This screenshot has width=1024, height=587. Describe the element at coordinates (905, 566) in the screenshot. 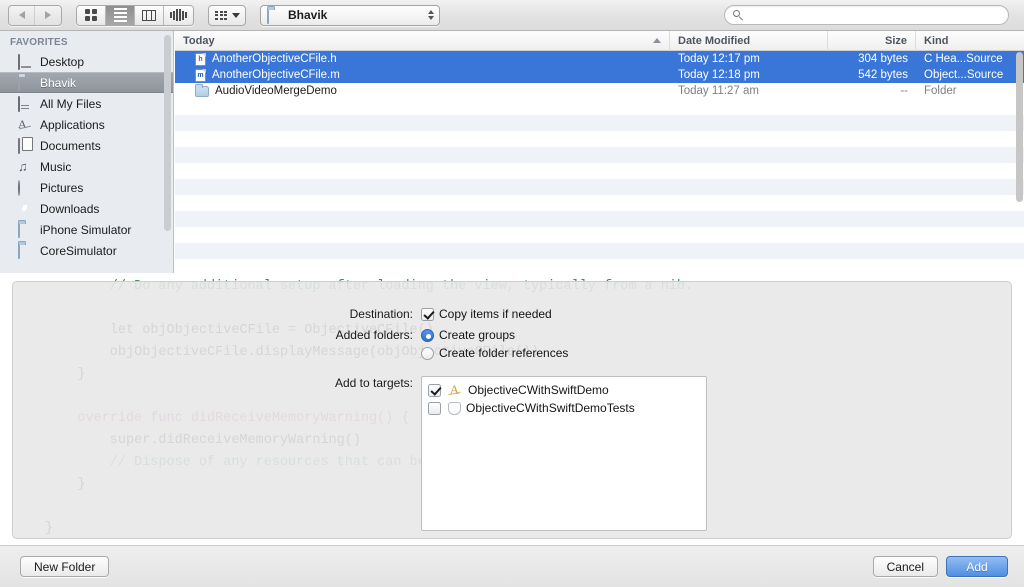

I see `cancel-button: Cancel` at that location.